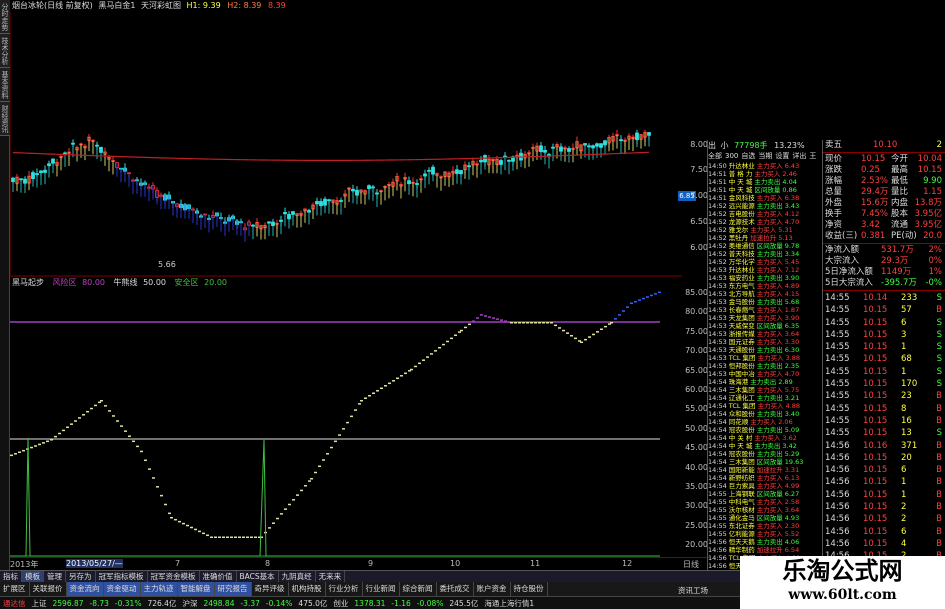 Image resolution: width=945 pixels, height=609 pixels. Describe the element at coordinates (748, 156) in the screenshot. I see `trades-tab: 自选` at that location.